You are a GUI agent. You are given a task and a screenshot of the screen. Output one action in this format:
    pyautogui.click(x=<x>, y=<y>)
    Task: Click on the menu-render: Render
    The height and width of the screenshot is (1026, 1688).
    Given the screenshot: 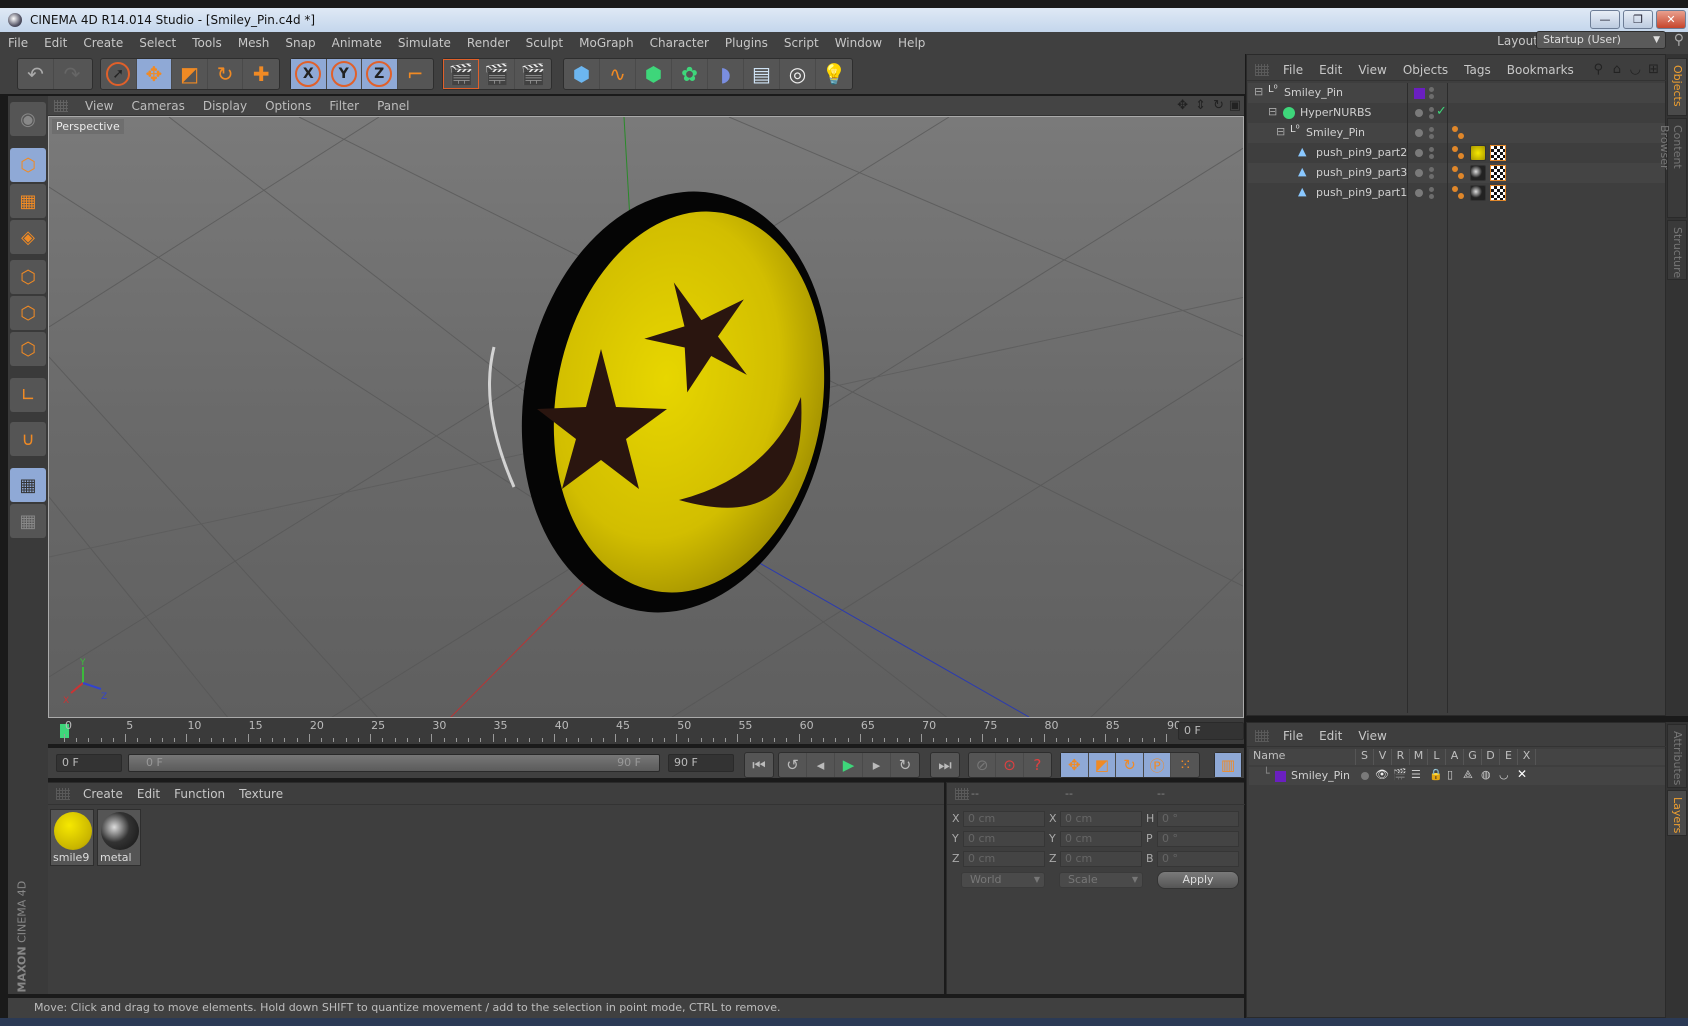 What is the action you would take?
    pyautogui.click(x=488, y=43)
    